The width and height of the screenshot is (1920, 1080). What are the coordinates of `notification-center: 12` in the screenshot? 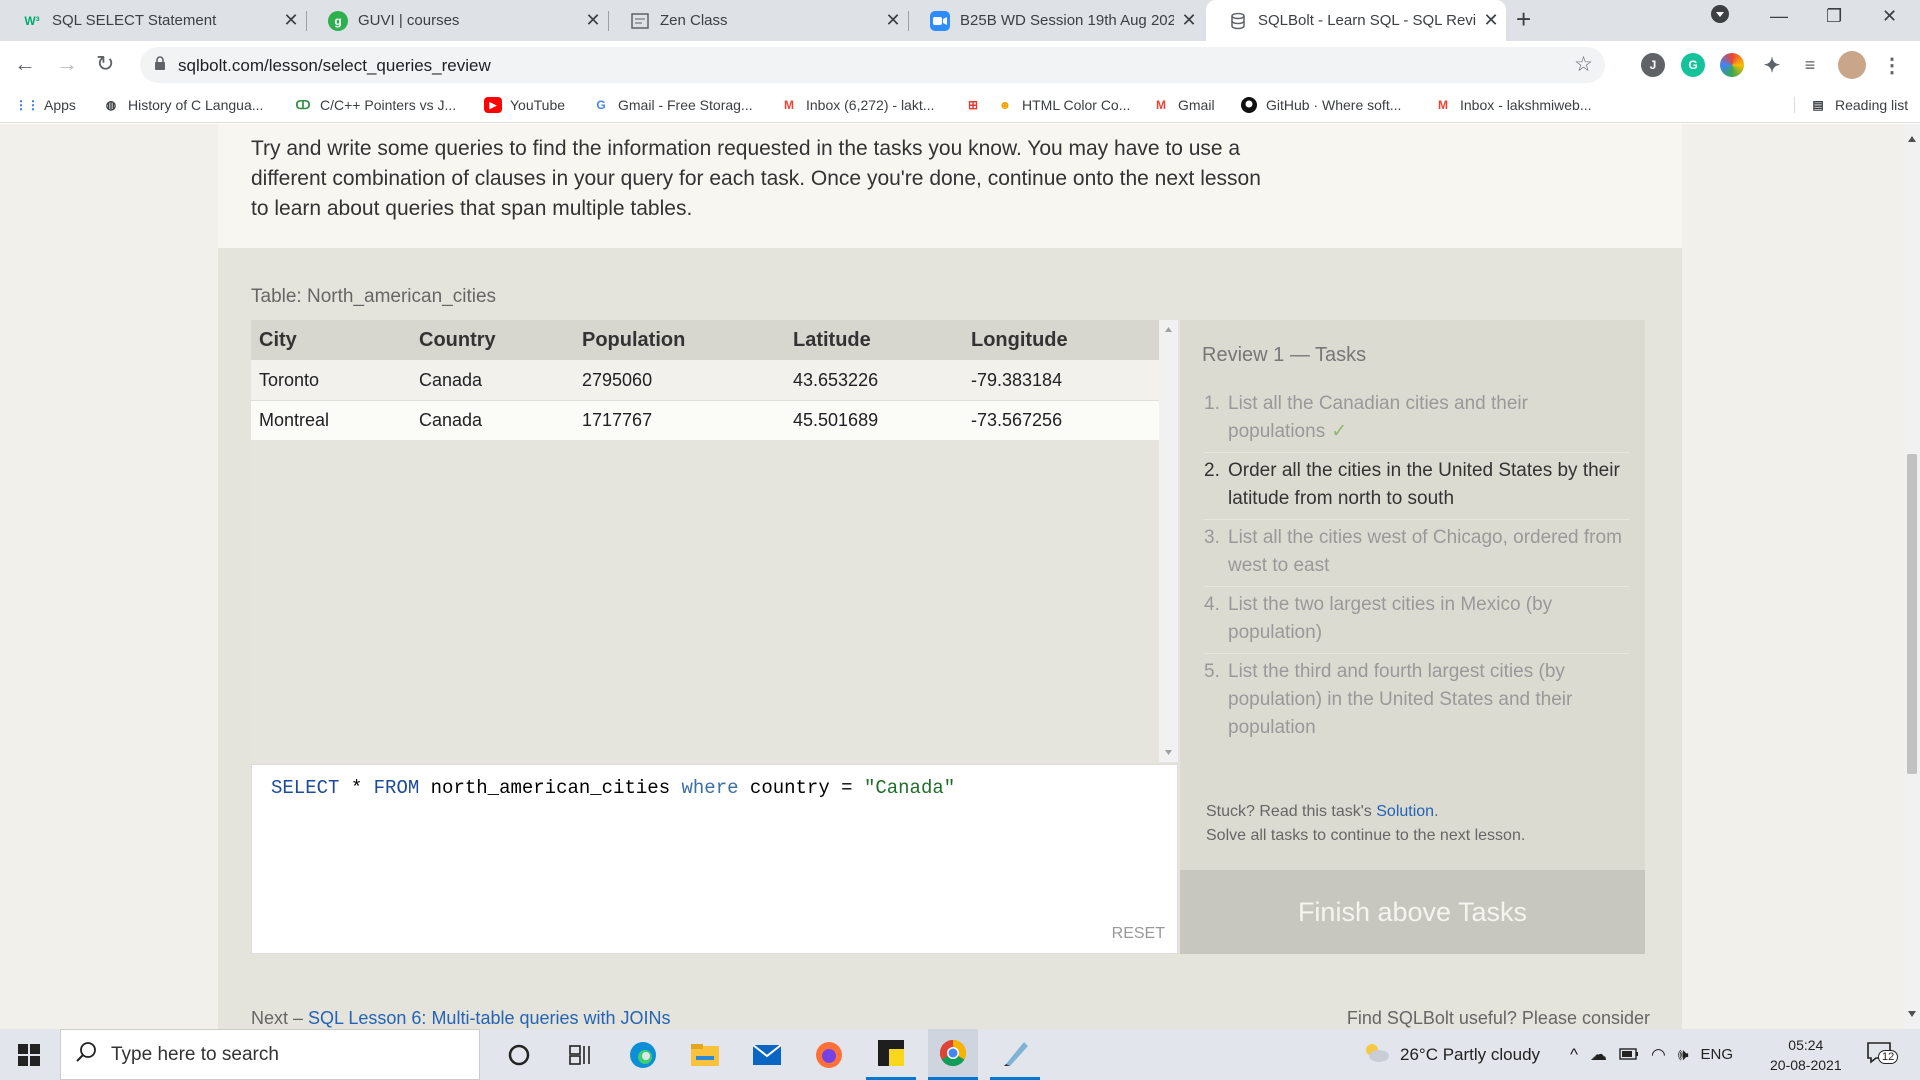 It's located at (1882, 1054).